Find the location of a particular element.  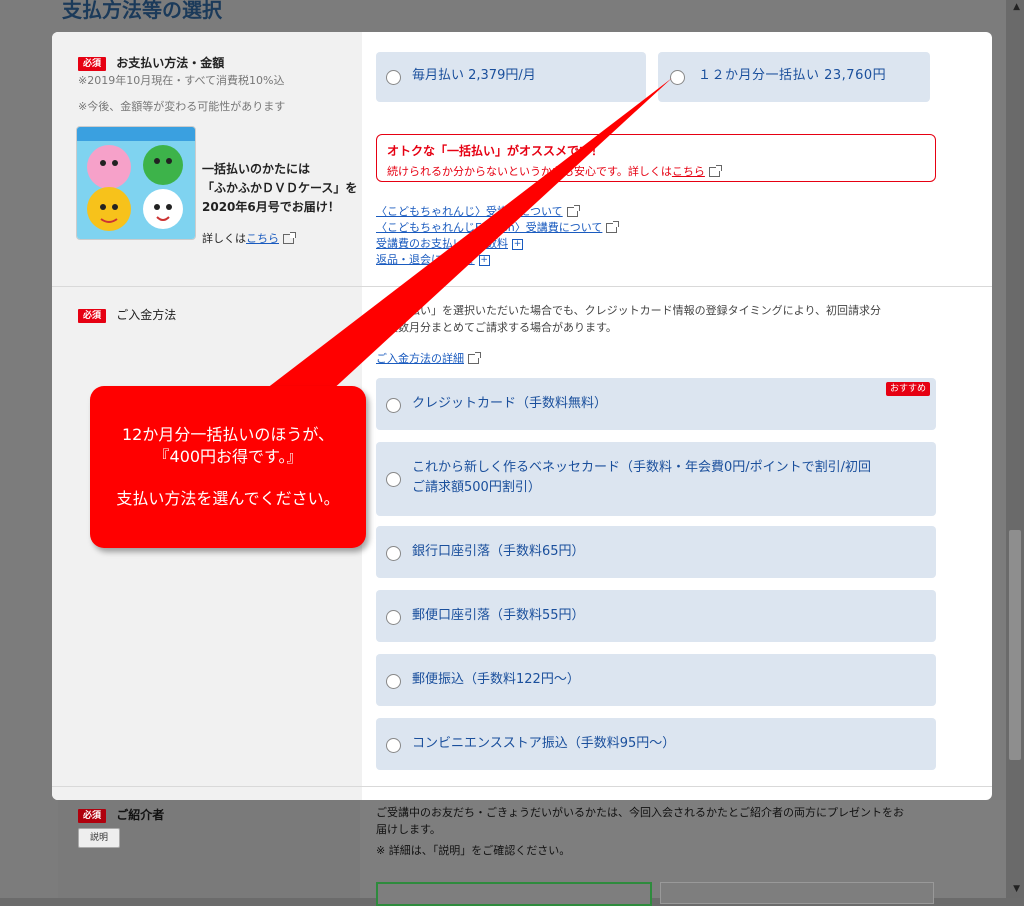

callout-line: 12か月分一括払いのほうが、 is located at coordinates (228, 434).